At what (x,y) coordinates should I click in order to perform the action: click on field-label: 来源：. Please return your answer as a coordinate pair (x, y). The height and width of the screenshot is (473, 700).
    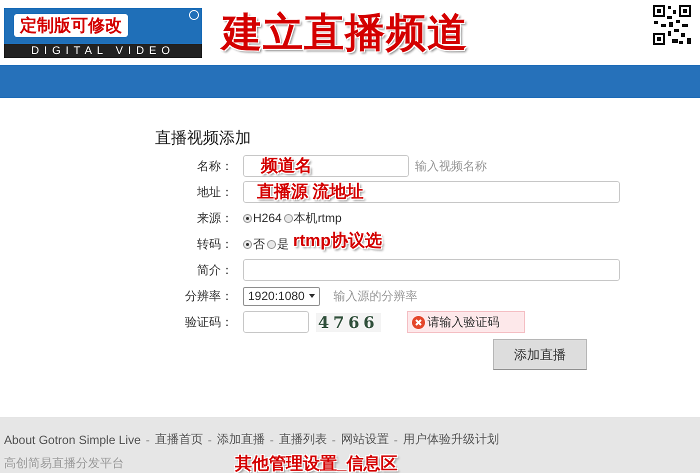
    Looking at the image, I should click on (214, 218).